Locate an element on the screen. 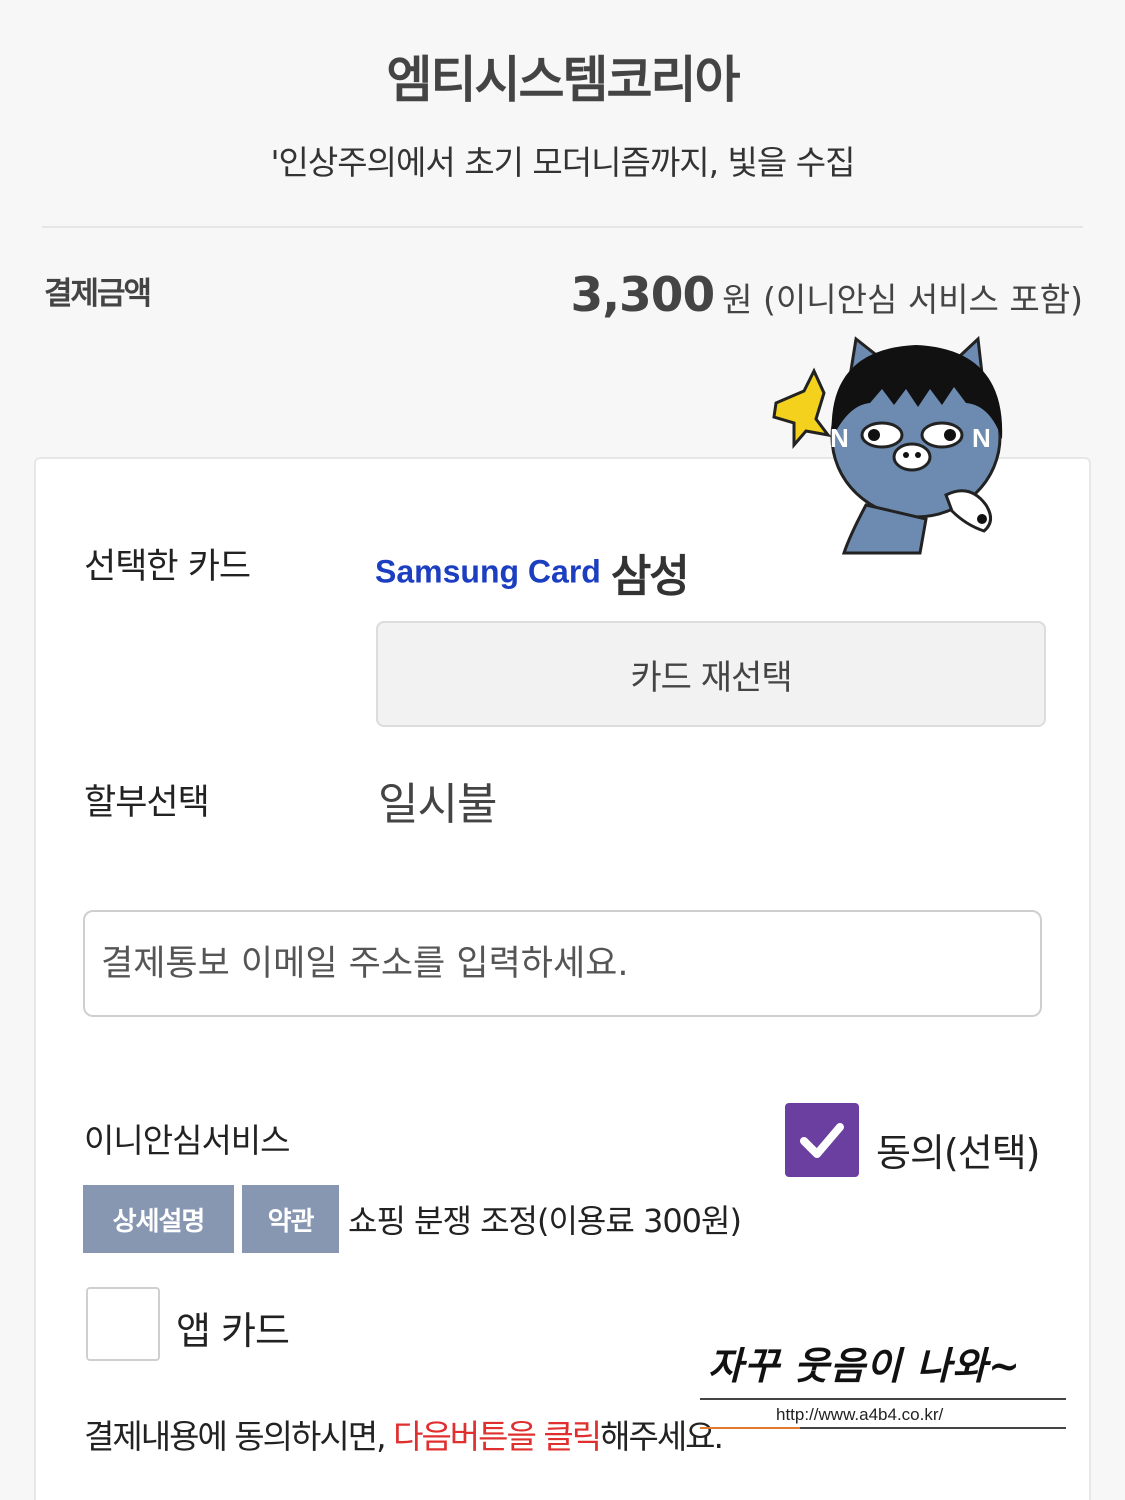 Image resolution: width=1125 pixels, height=1500 pixels. header-divider is located at coordinates (562, 227).